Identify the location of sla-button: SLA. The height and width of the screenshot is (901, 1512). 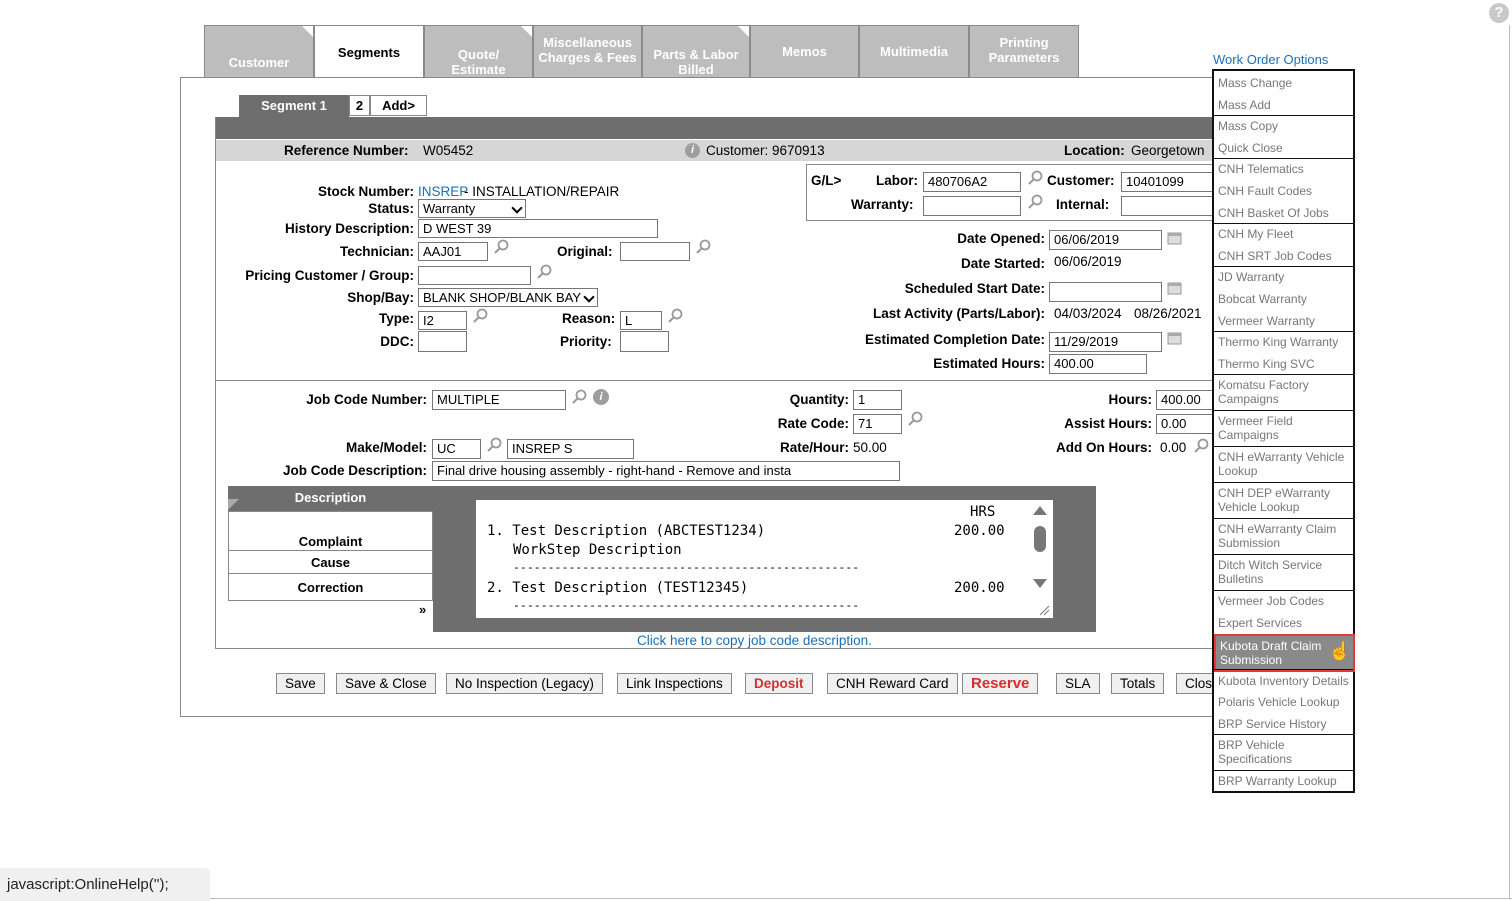
(1078, 683).